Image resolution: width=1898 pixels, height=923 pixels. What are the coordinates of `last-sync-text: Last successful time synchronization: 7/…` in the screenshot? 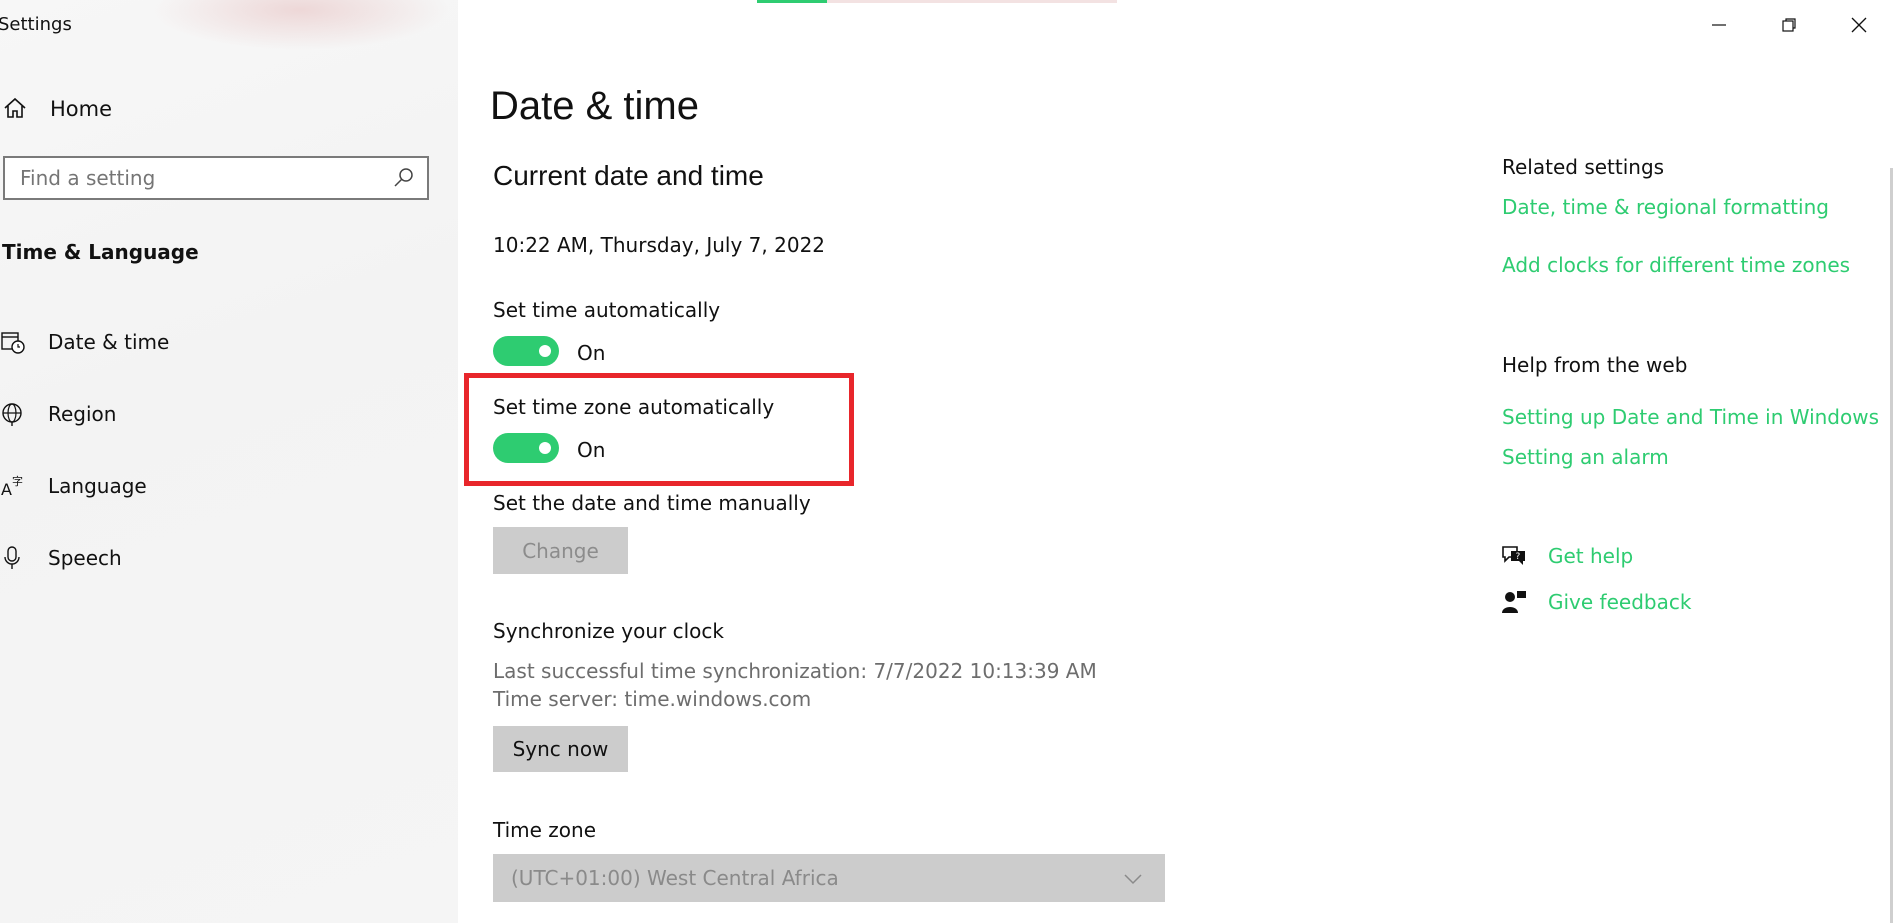 It's located at (795, 671).